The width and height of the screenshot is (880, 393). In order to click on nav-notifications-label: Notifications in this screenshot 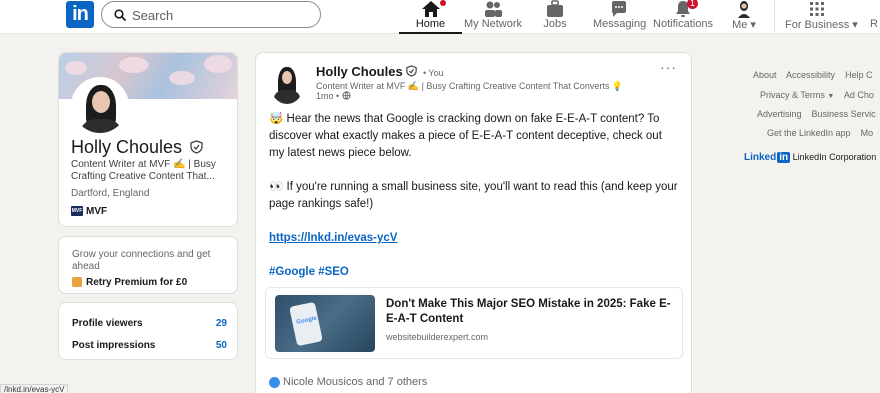, I will do `click(683, 24)`.